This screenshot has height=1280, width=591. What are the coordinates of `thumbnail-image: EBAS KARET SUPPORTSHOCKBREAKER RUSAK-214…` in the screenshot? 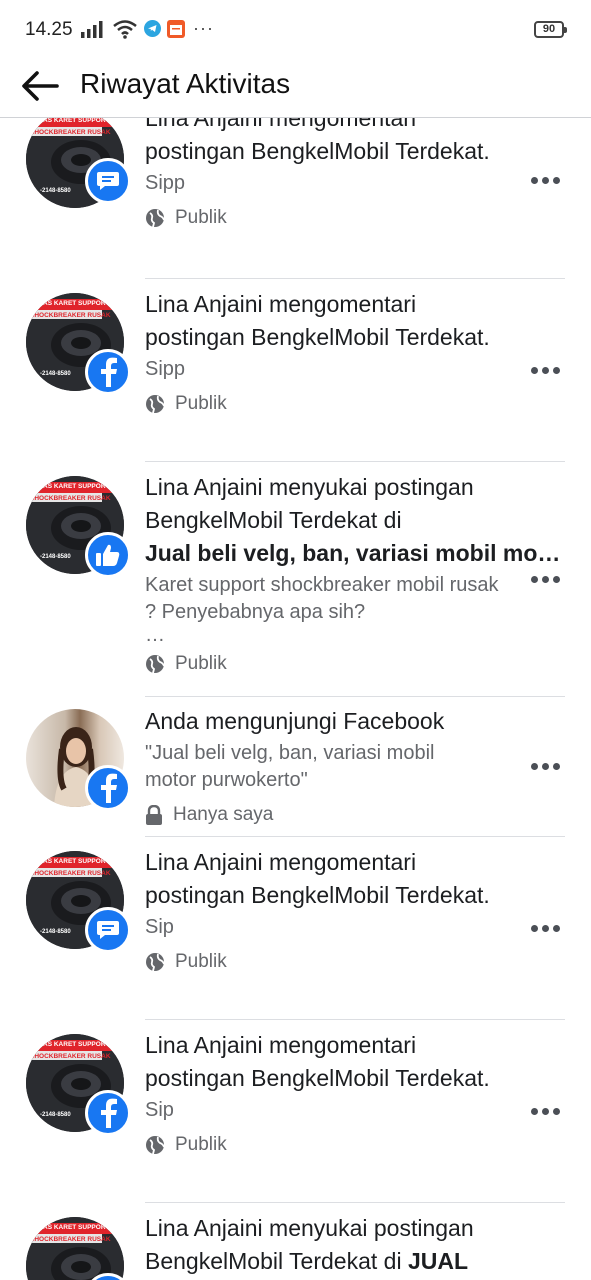 It's located at (75, 1248).